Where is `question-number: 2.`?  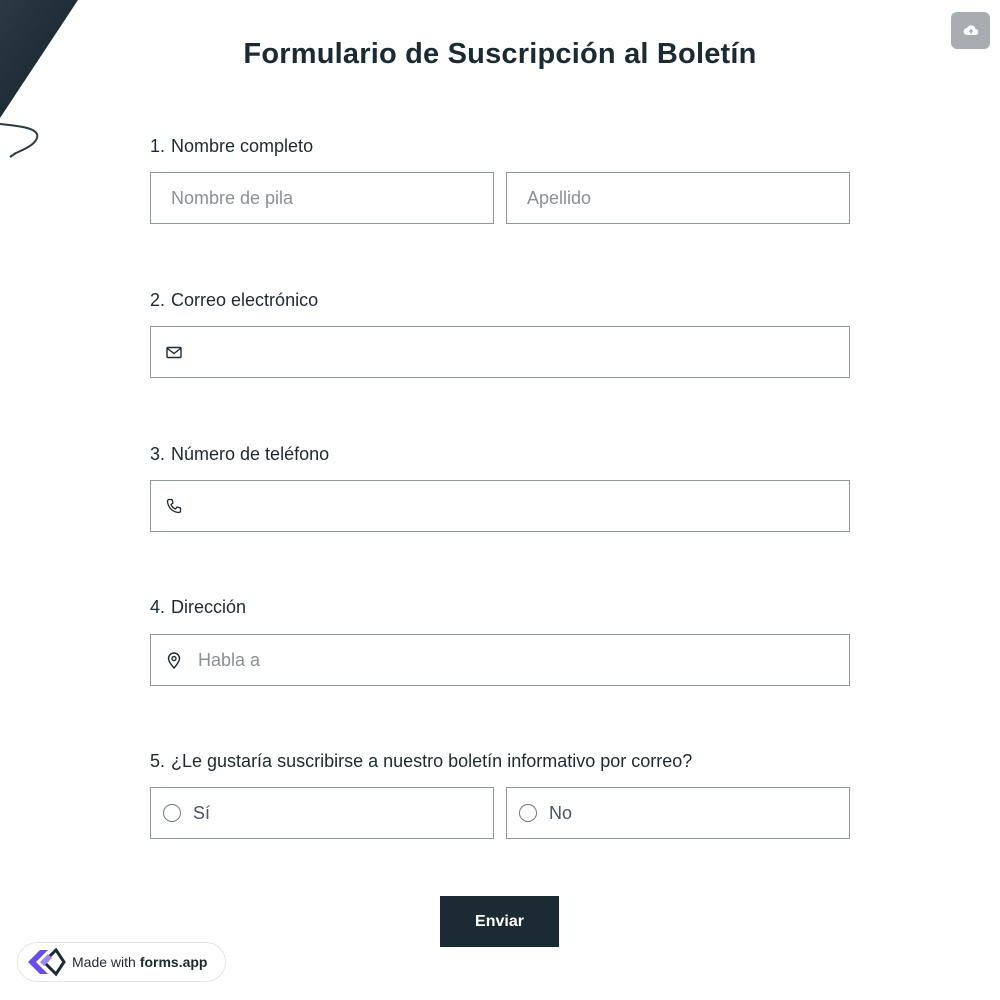
question-number: 2. is located at coordinates (158, 300).